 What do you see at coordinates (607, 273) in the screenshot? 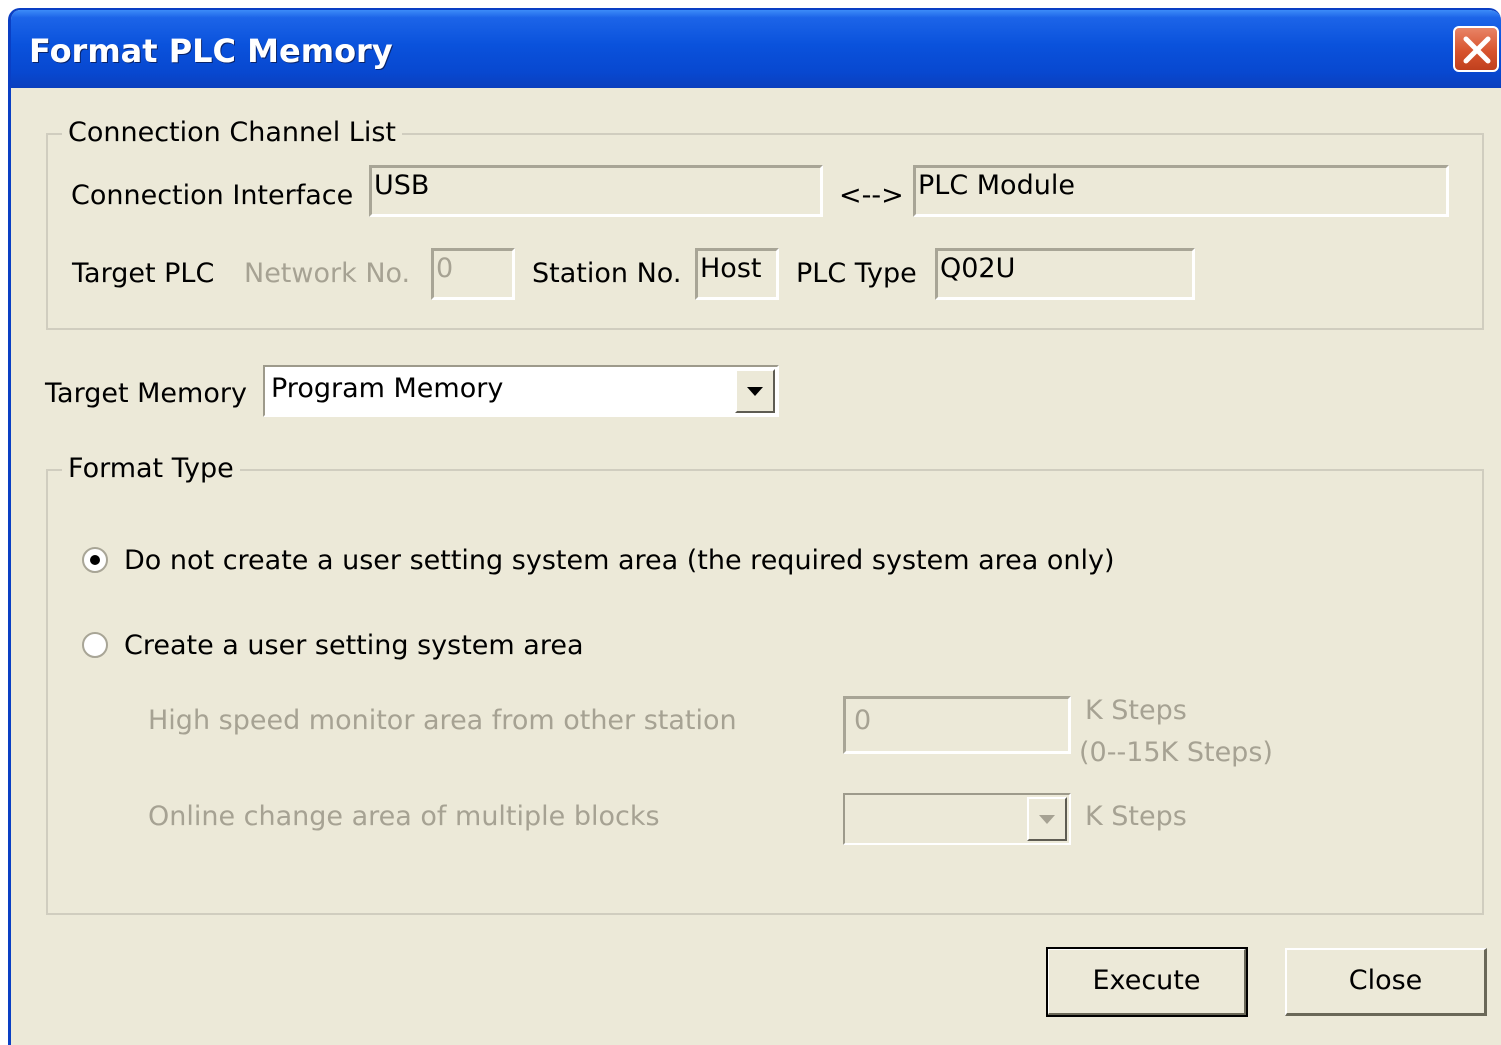
I see `station-no-label: Station No.` at bounding box center [607, 273].